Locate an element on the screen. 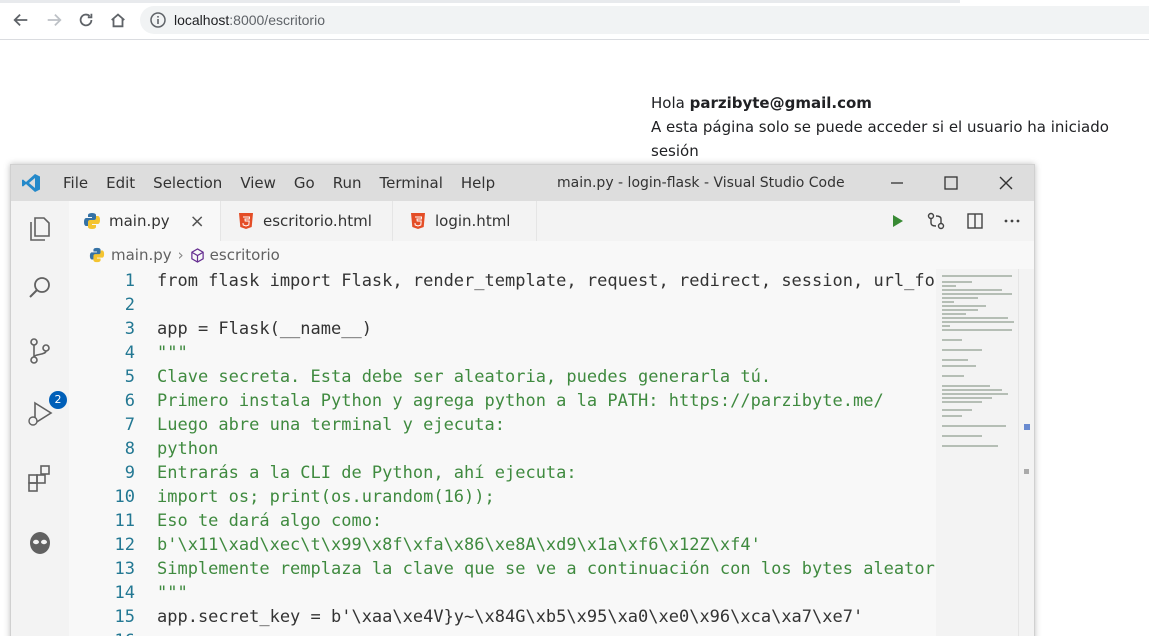 The height and width of the screenshot is (636, 1149). back-button is located at coordinates (21, 20).